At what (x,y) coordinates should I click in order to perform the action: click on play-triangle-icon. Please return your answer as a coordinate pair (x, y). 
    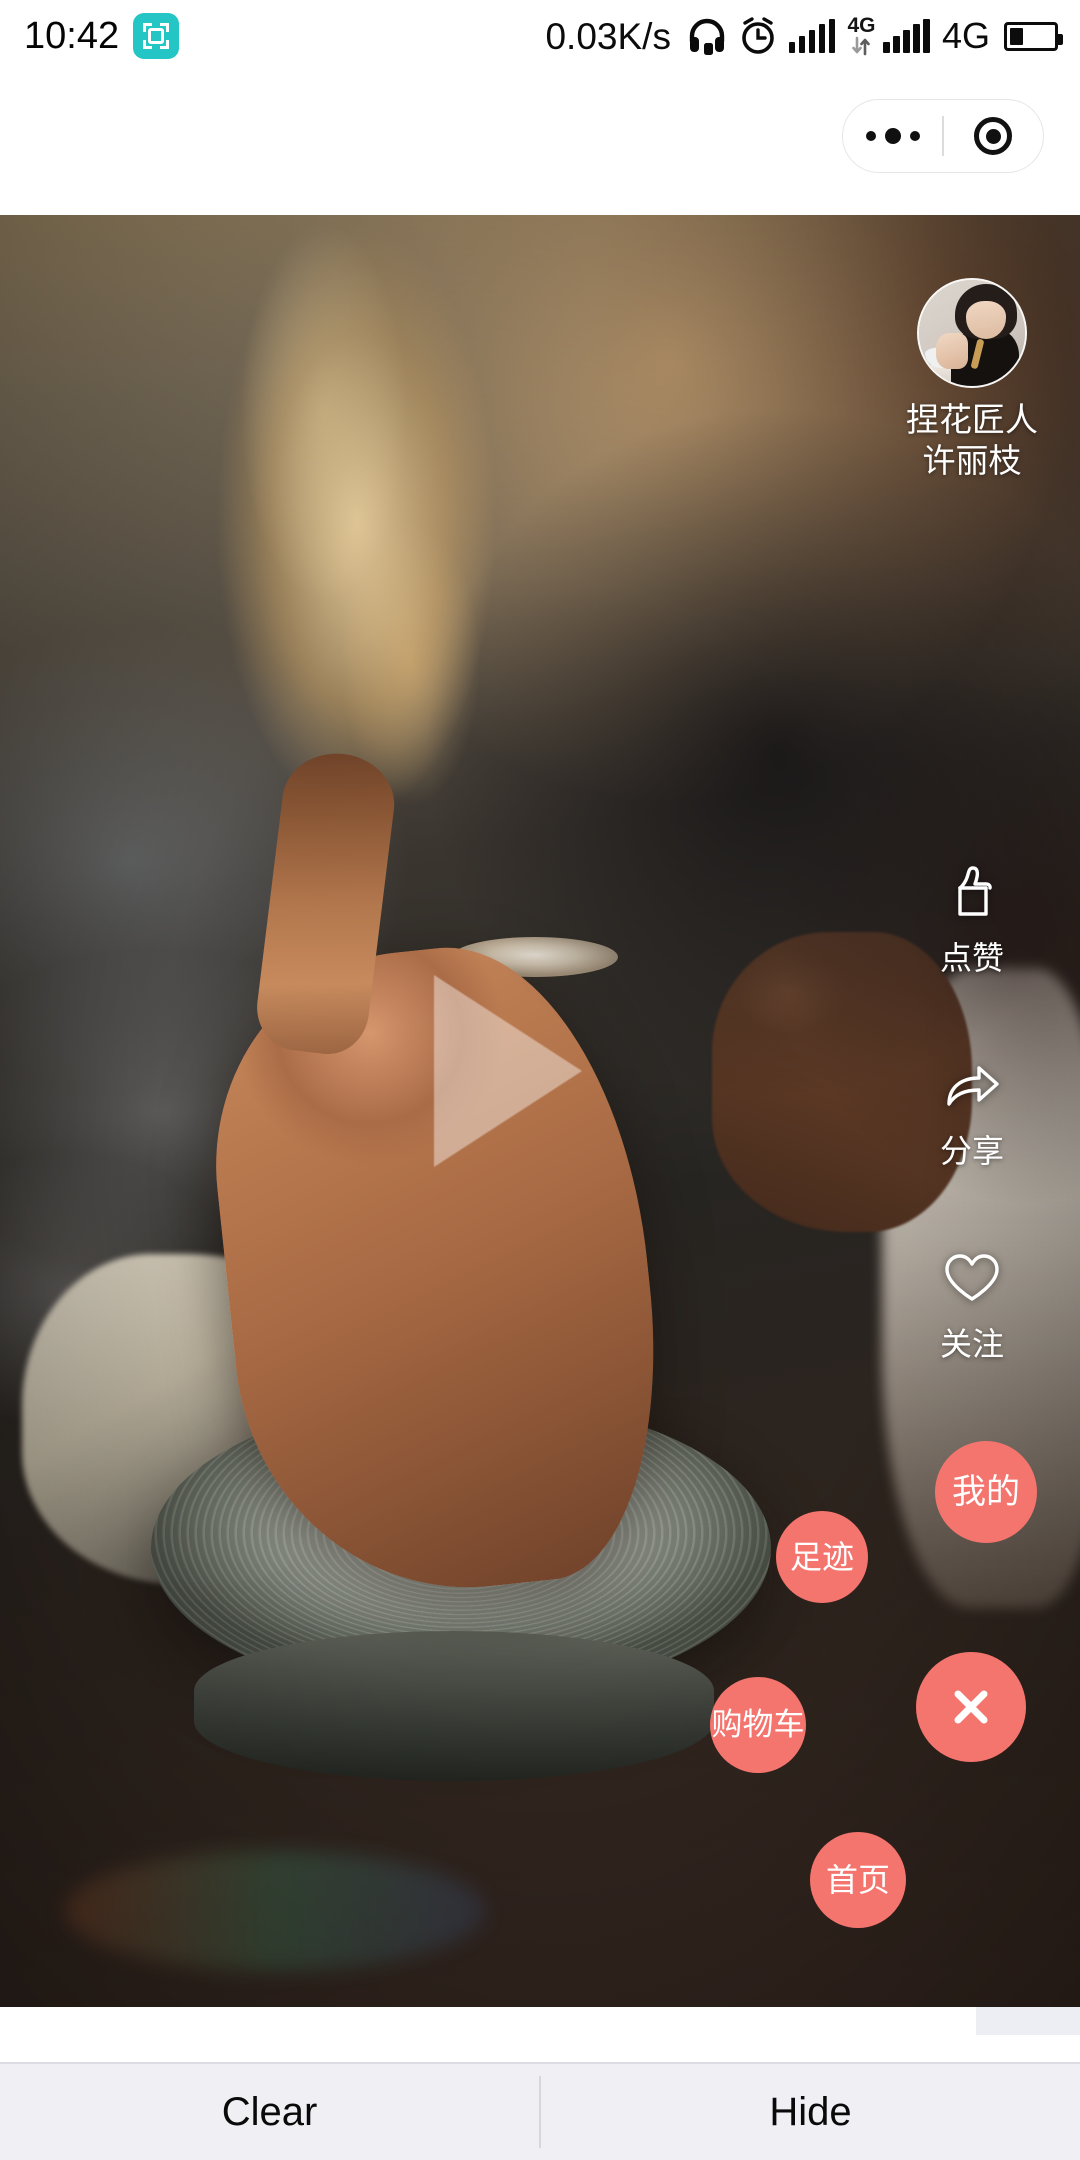
    Looking at the image, I should click on (508, 1071).